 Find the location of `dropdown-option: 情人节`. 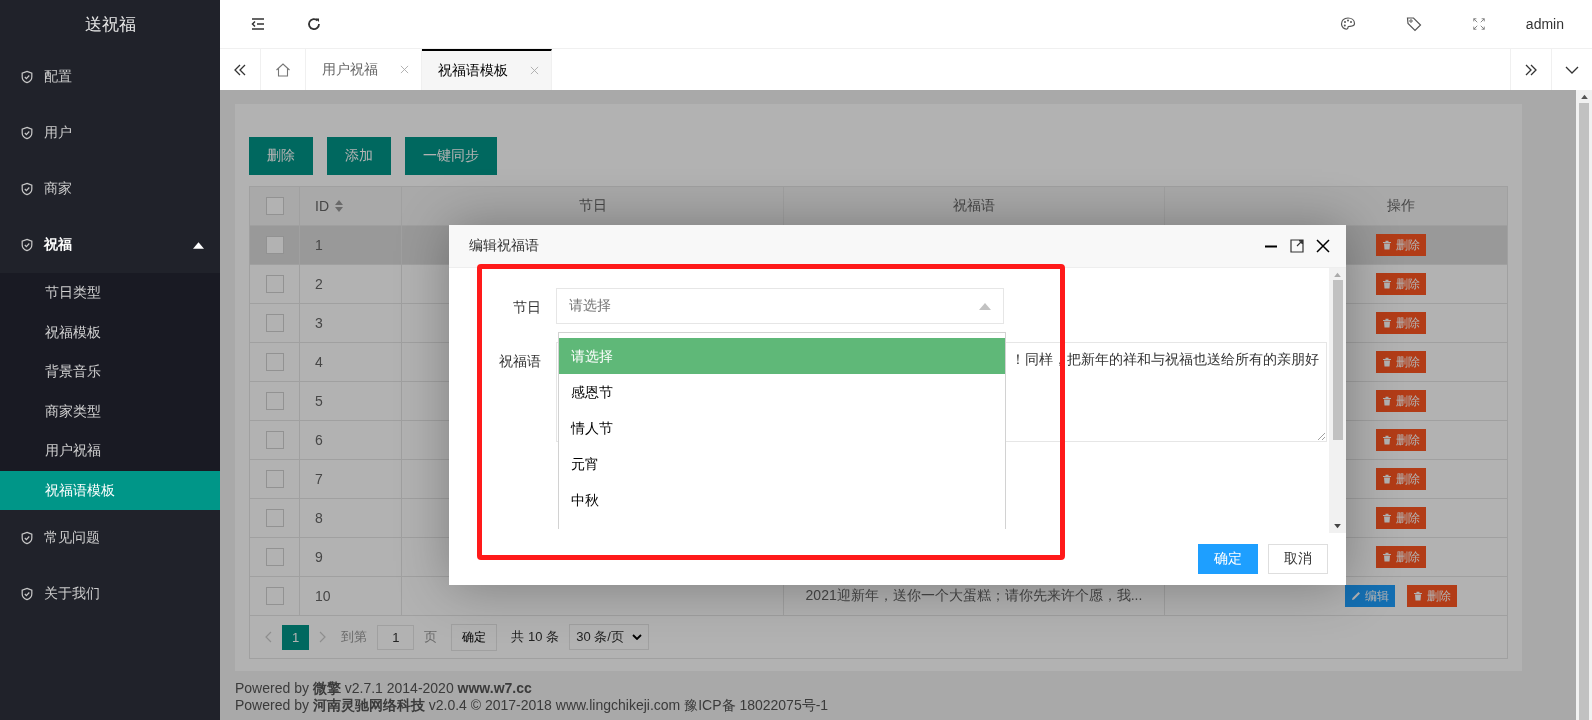

dropdown-option: 情人节 is located at coordinates (782, 428).